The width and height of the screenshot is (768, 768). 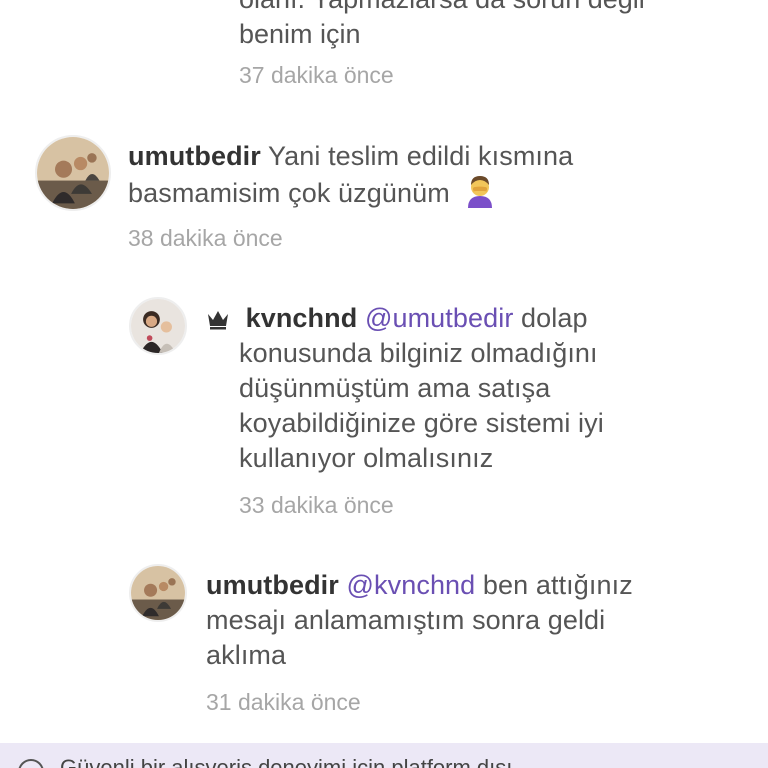 I want to click on comment-text-line-5: kullanıyor olmalısınız, so click(x=366, y=458).